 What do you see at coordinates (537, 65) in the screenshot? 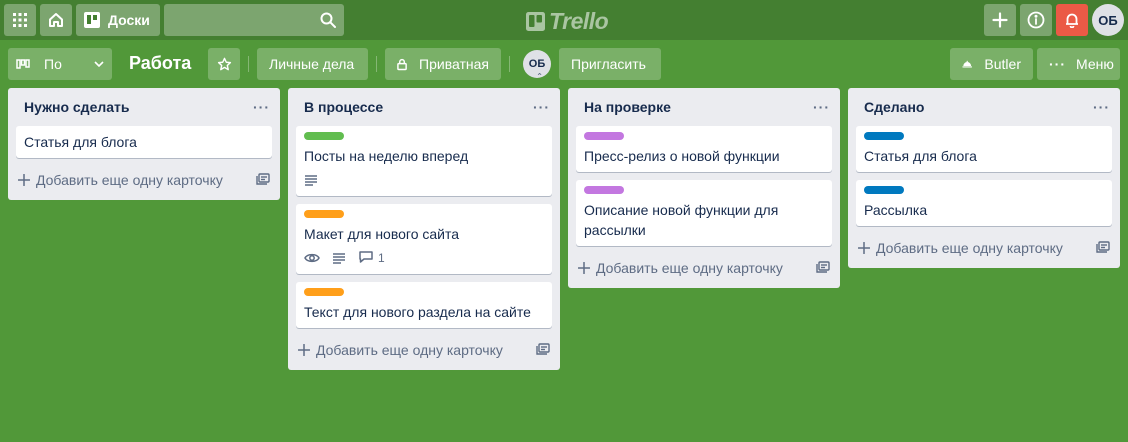
I see `board-member-avatar: ОБ ⌃` at bounding box center [537, 65].